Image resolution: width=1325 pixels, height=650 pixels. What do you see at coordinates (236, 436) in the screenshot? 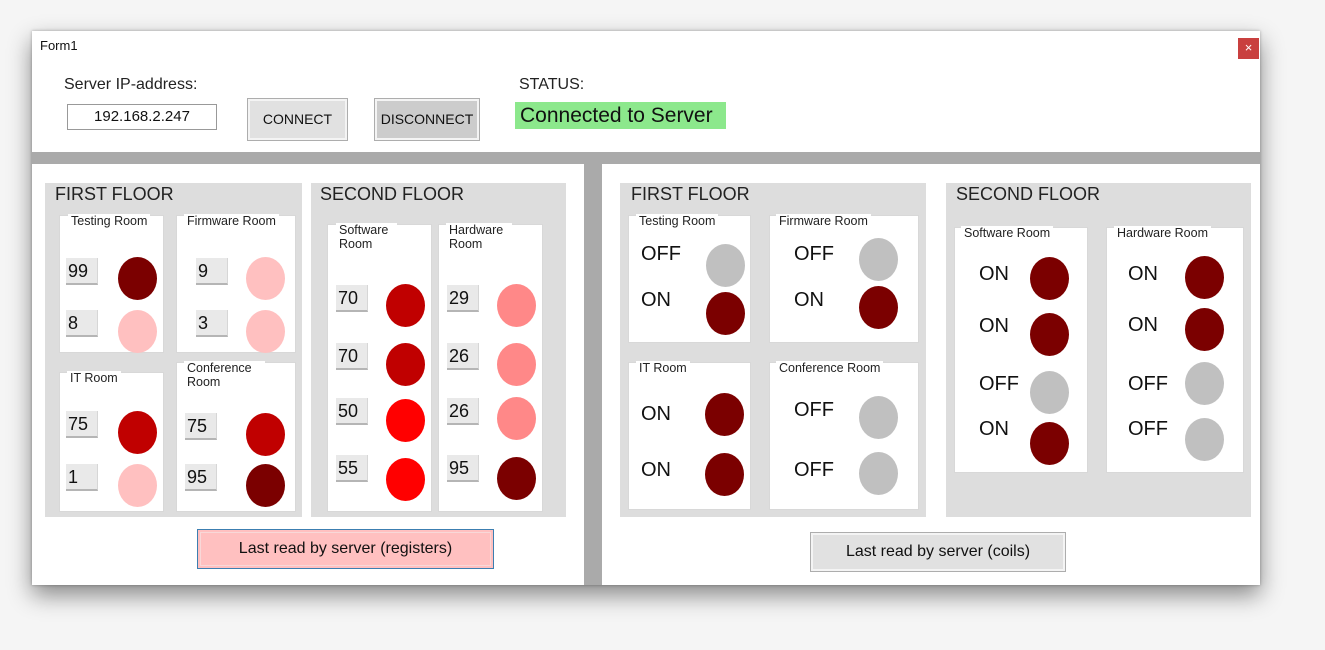
I see `reg-conference-room: Conference Room 75 95` at bounding box center [236, 436].